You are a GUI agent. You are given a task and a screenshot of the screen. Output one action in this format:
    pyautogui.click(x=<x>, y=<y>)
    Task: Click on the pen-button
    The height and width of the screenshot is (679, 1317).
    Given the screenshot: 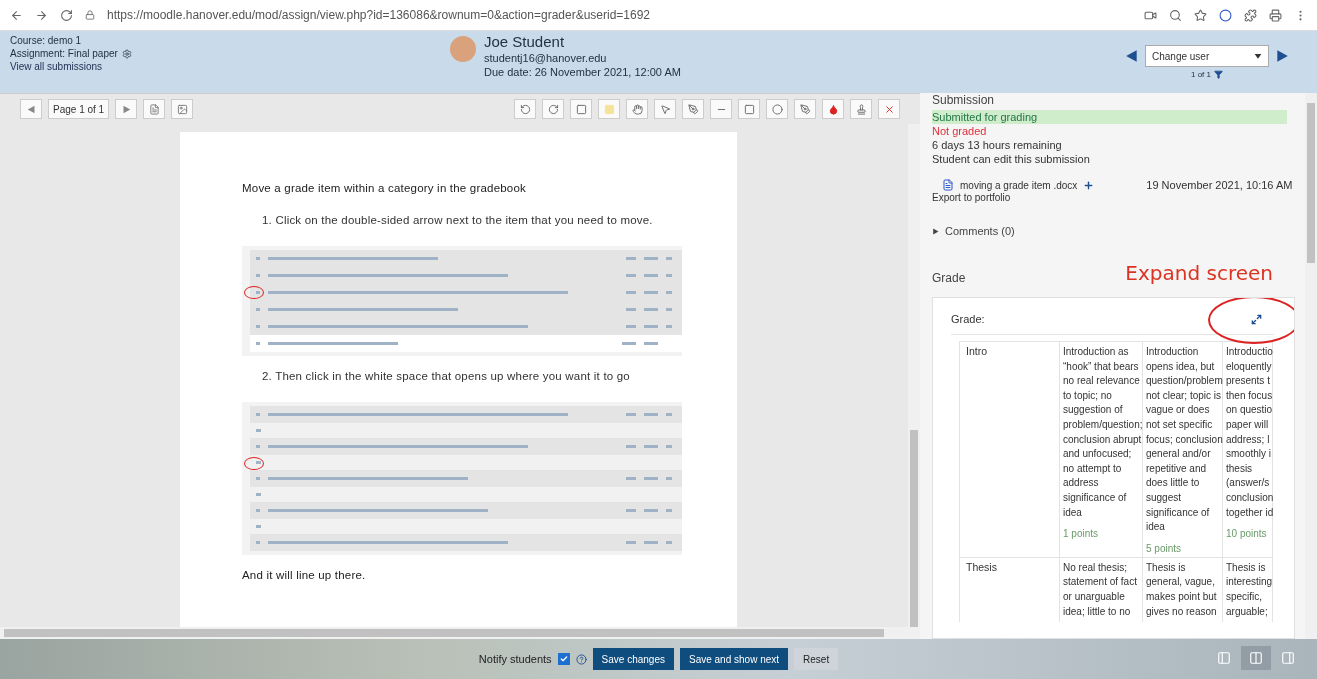 What is the action you would take?
    pyautogui.click(x=693, y=109)
    